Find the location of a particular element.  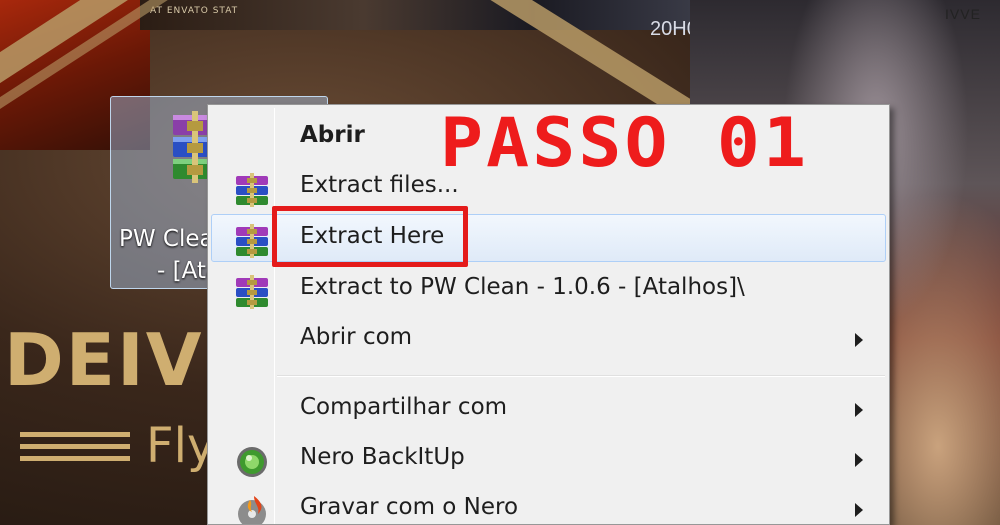

nero-burn-icon is located at coordinates (252, 510).